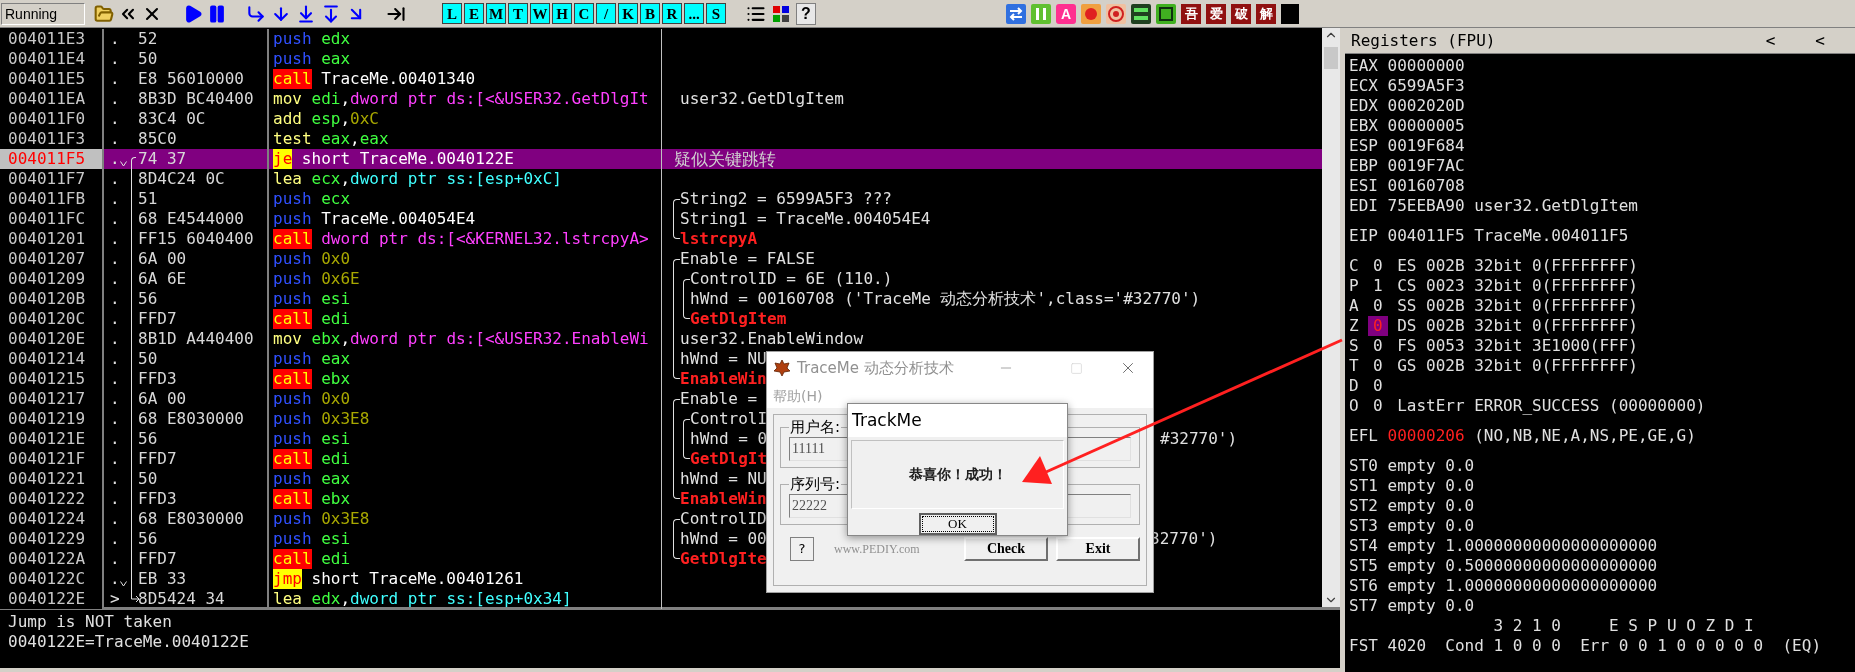  I want to click on open-folder-icon, so click(104, 13).